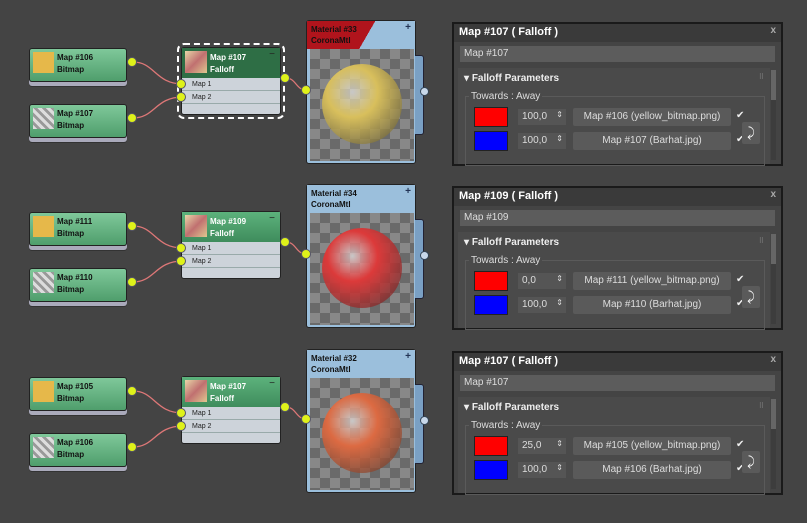  Describe the element at coordinates (542, 281) in the screenshot. I see `amount-spinner: 0,0 ⇕` at that location.